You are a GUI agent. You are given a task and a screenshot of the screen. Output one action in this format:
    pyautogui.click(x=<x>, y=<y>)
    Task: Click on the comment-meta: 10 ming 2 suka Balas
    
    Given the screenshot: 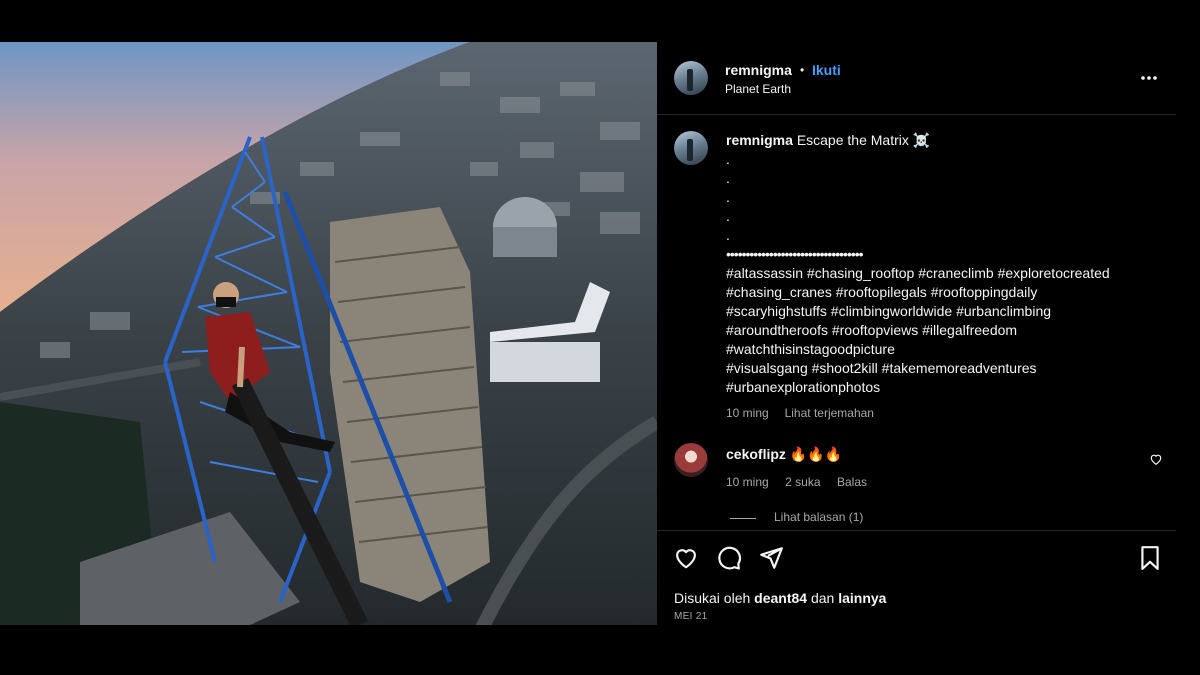 What is the action you would take?
    pyautogui.click(x=796, y=482)
    